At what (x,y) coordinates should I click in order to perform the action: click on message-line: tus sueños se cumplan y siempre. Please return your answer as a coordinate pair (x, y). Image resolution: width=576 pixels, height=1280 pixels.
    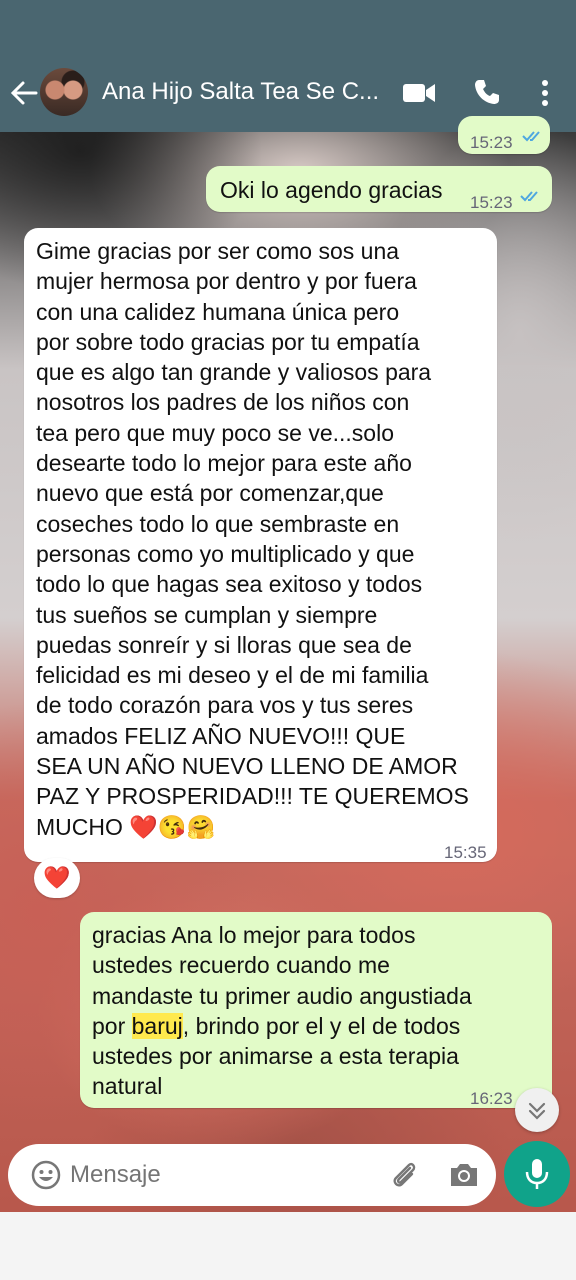
    Looking at the image, I should click on (207, 614).